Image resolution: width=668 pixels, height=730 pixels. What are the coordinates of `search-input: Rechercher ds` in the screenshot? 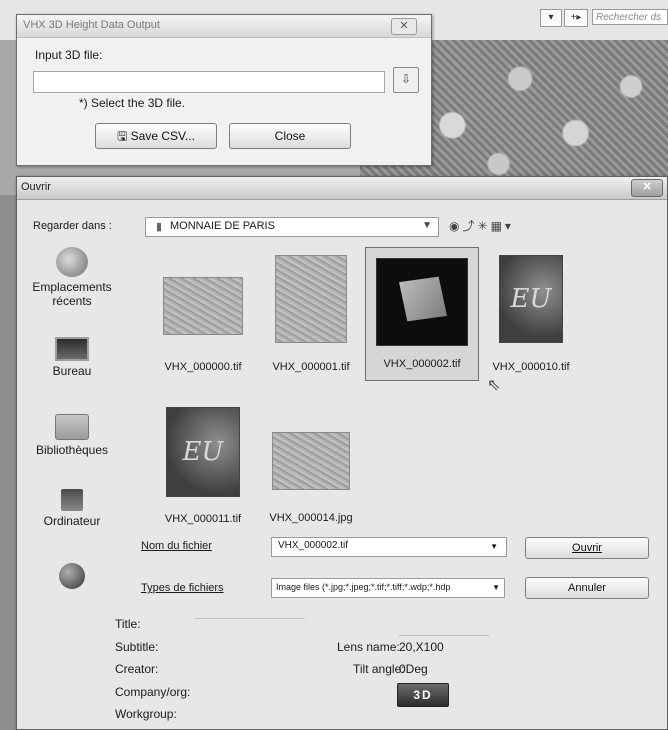 It's located at (630, 17).